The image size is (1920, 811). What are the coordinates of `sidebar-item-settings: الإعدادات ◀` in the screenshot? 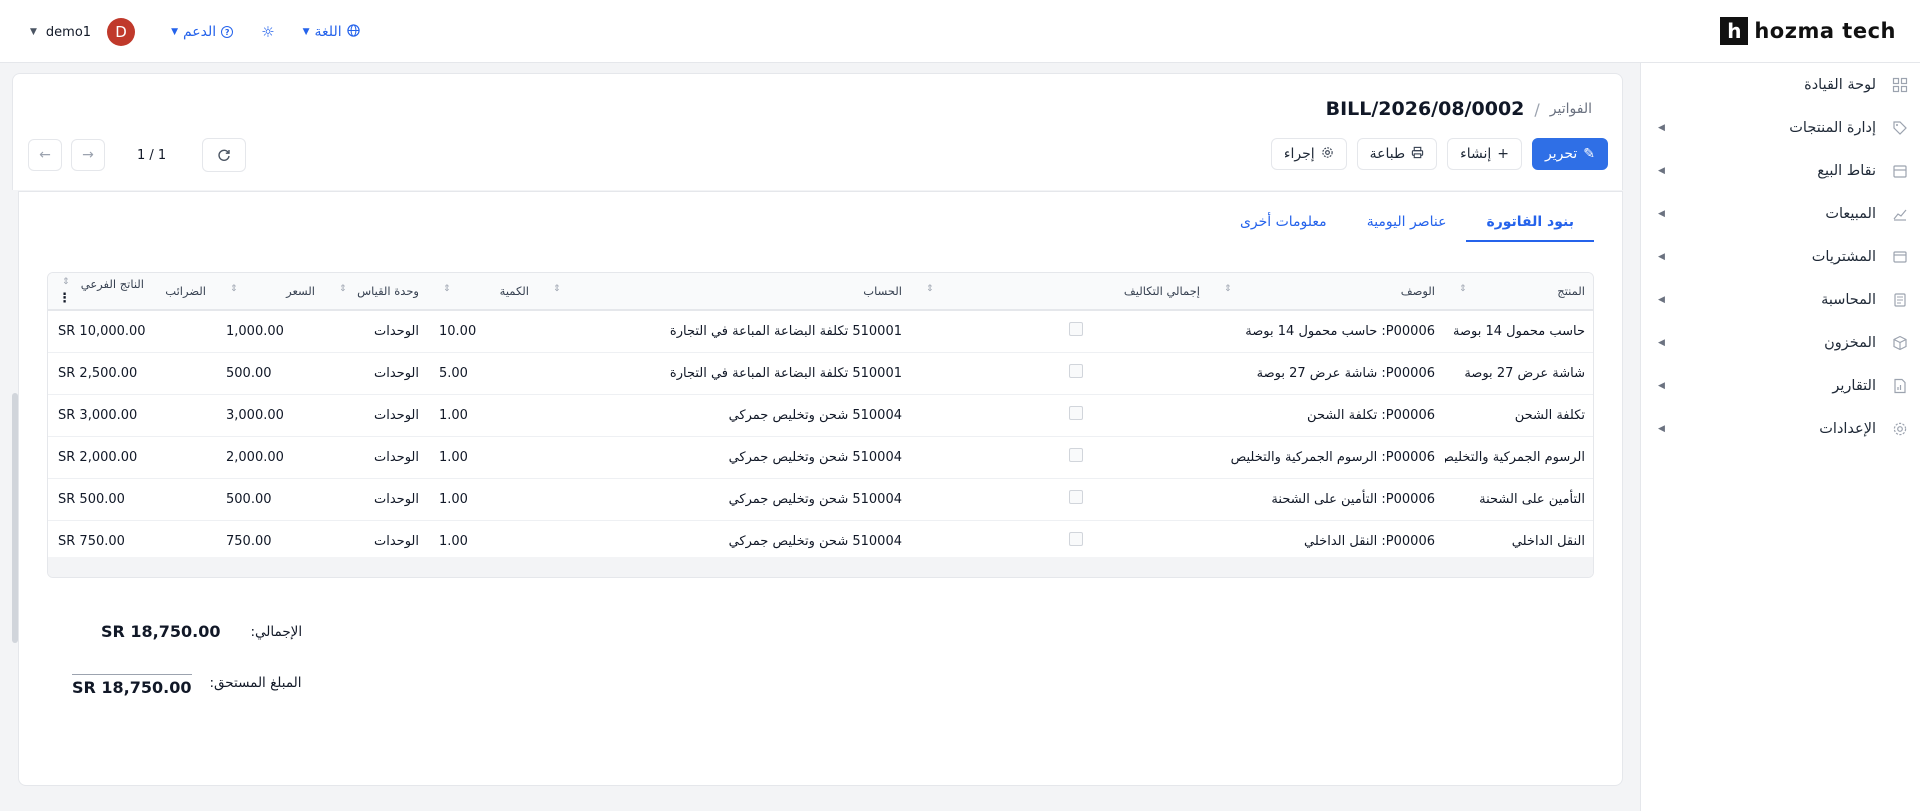 It's located at (1780, 428).